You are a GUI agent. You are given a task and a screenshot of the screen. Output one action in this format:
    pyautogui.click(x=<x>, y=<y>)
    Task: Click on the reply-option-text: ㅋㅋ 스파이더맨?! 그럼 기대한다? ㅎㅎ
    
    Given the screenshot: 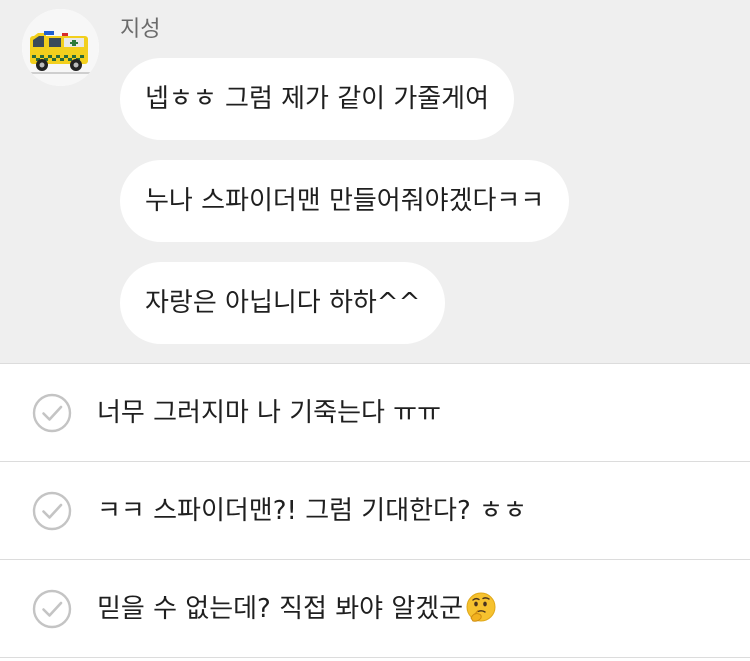 What is the action you would take?
    pyautogui.click(x=312, y=511)
    